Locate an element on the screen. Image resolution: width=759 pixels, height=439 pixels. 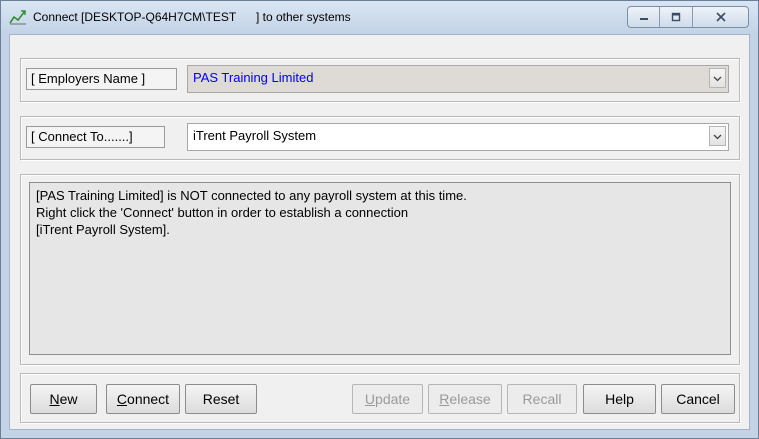
employer-value: PAS Training Limited is located at coordinates (253, 77).